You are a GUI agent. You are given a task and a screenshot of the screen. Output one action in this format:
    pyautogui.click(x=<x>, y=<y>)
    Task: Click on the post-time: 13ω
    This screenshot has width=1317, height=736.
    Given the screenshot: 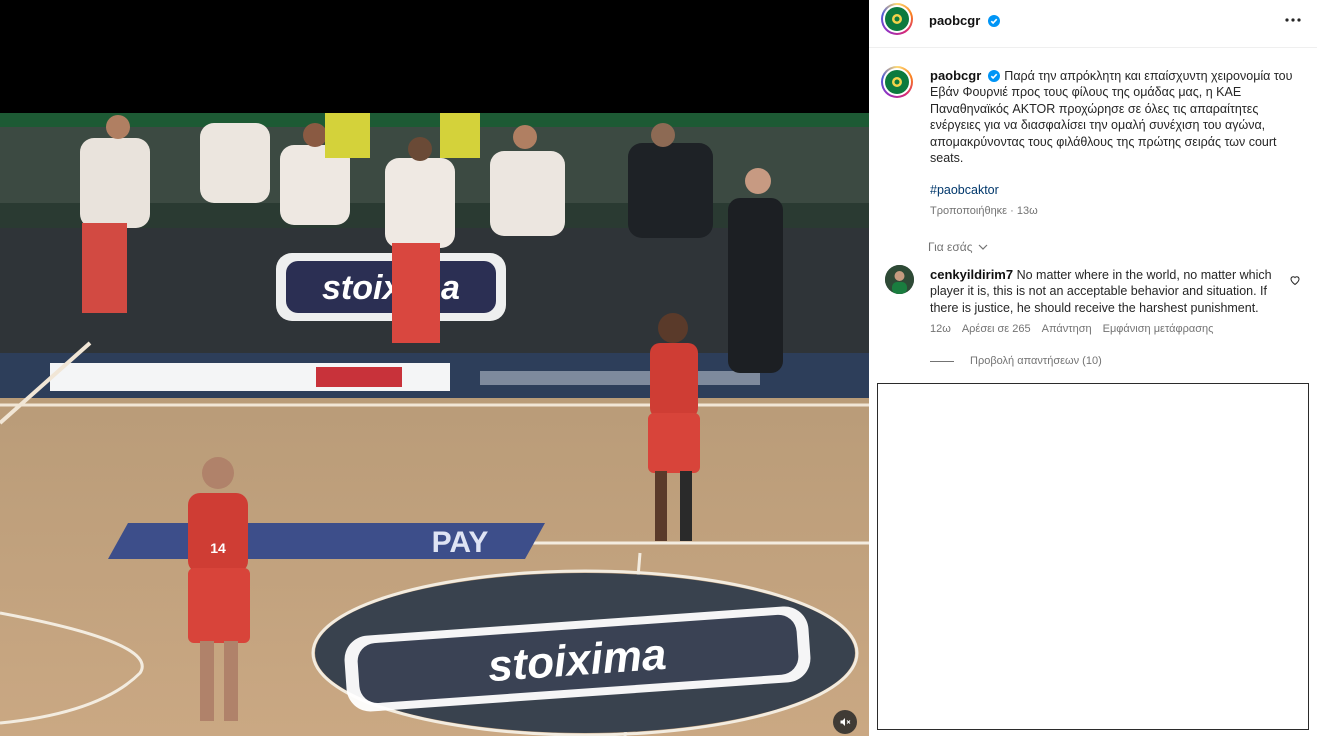 What is the action you would take?
    pyautogui.click(x=1027, y=211)
    